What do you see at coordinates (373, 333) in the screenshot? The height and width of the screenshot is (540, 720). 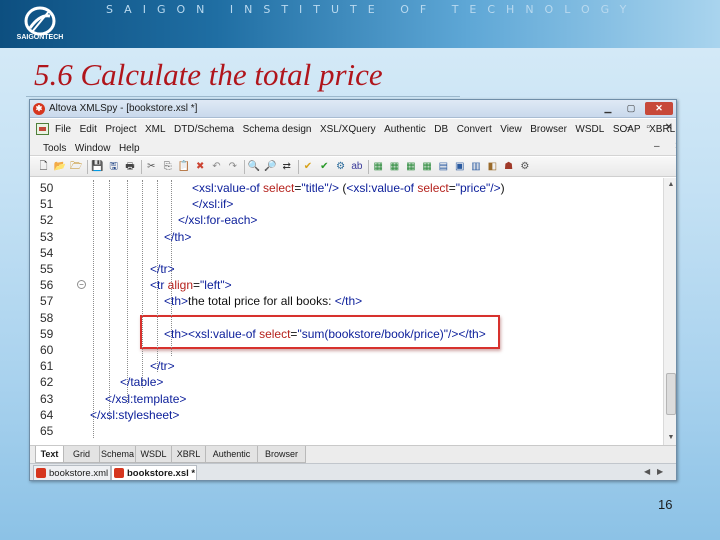 I see `code-token: "sum(bookstore/book/price)"` at bounding box center [373, 333].